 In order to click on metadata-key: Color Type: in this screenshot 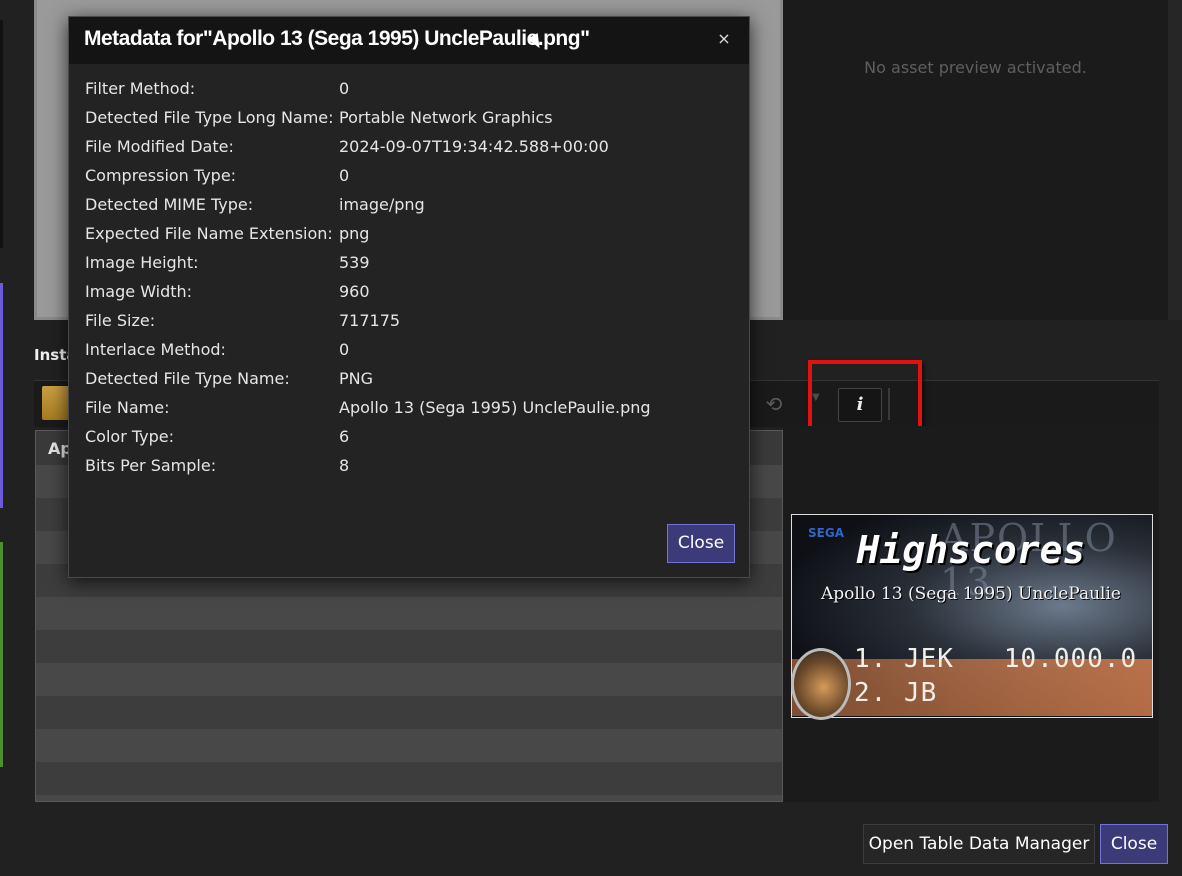, I will do `click(129, 436)`.